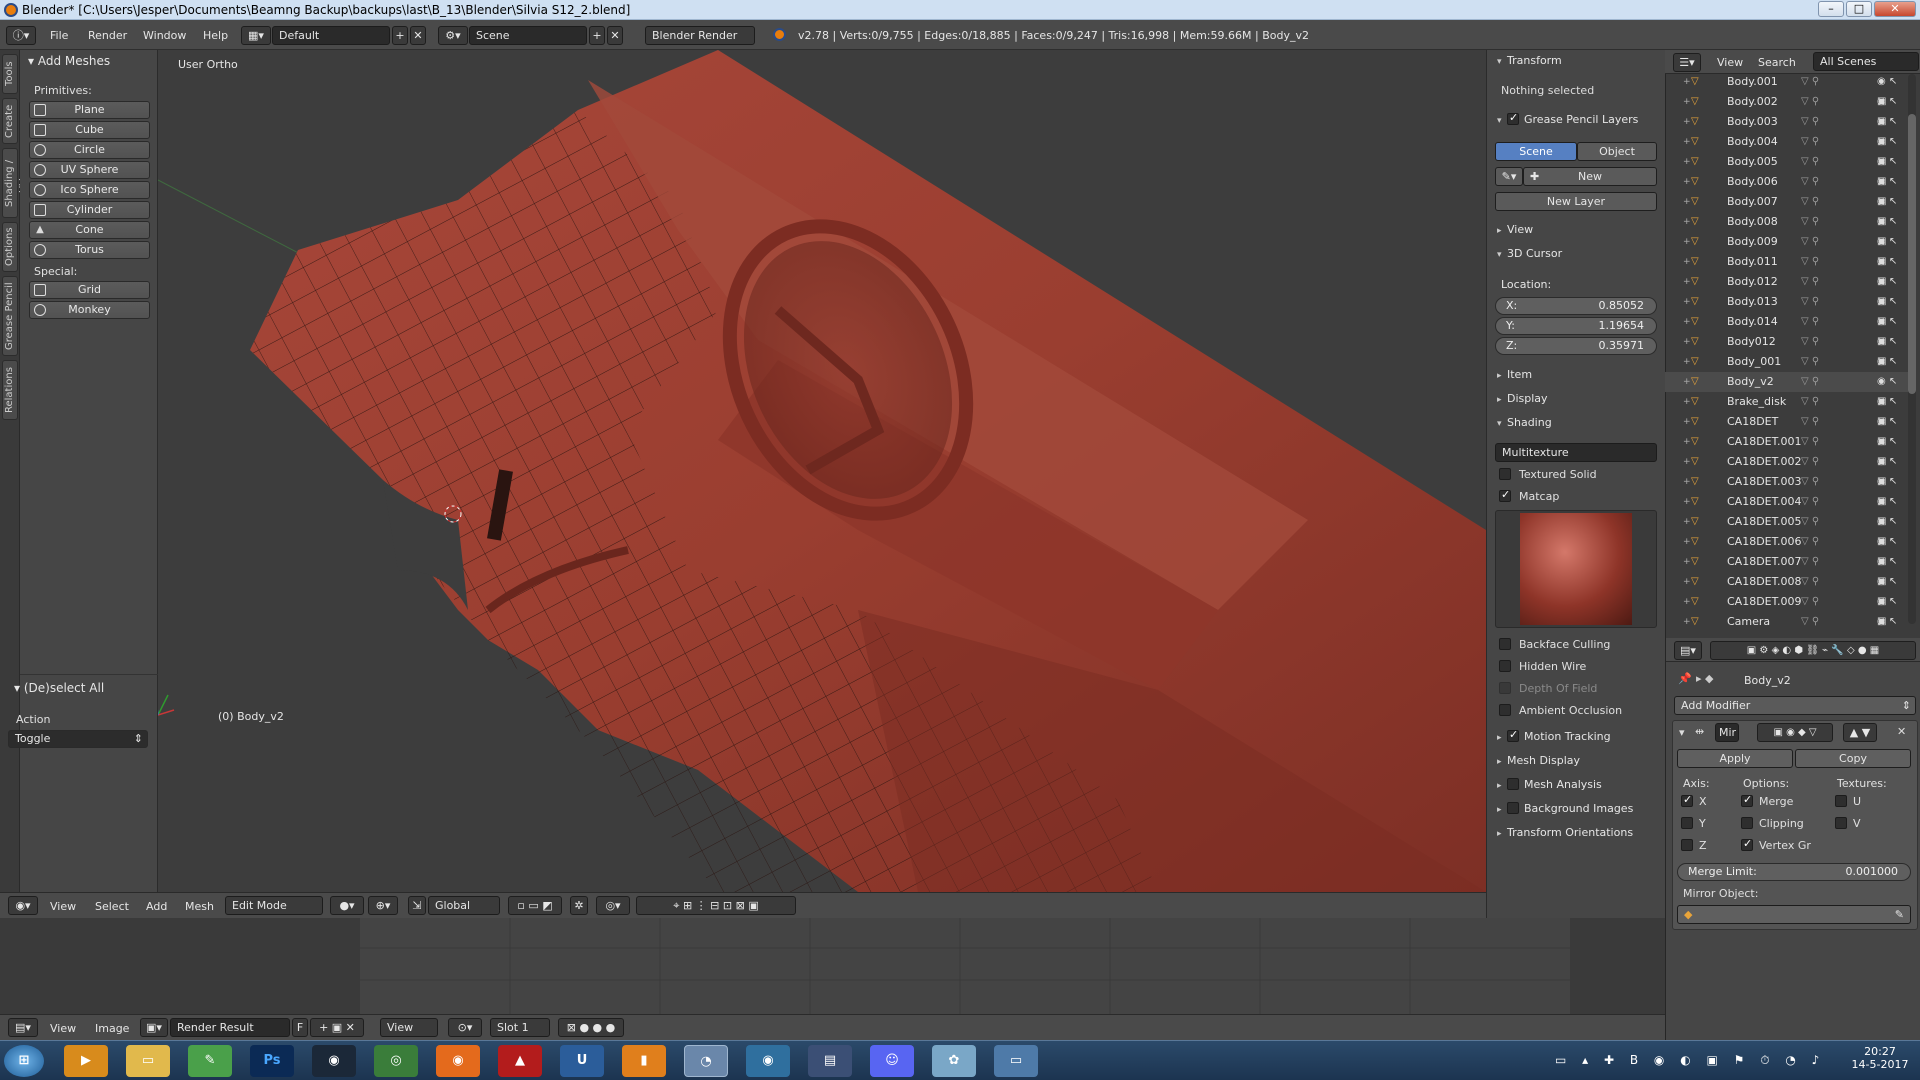 The image size is (1920, 1080). I want to click on add-grid-button: Grid, so click(89, 290).